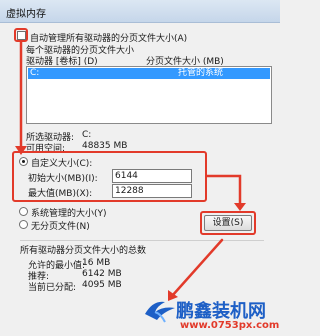 The height and width of the screenshot is (336, 320). I want to click on watermark-bird-logo, so click(160, 312).